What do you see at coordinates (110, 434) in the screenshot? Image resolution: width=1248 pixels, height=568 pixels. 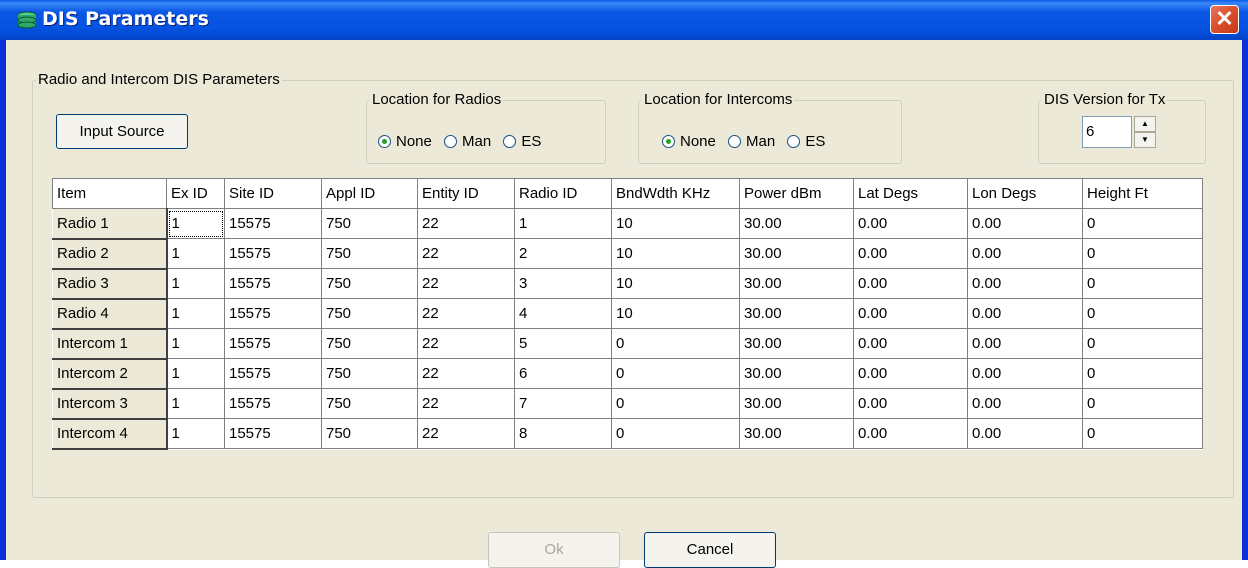 I see `row-header-cell: Intercom 4` at bounding box center [110, 434].